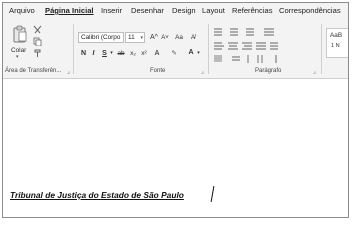 Image resolution: width=352 pixels, height=240 pixels. I want to click on change-case-button: Aa, so click(179, 37).